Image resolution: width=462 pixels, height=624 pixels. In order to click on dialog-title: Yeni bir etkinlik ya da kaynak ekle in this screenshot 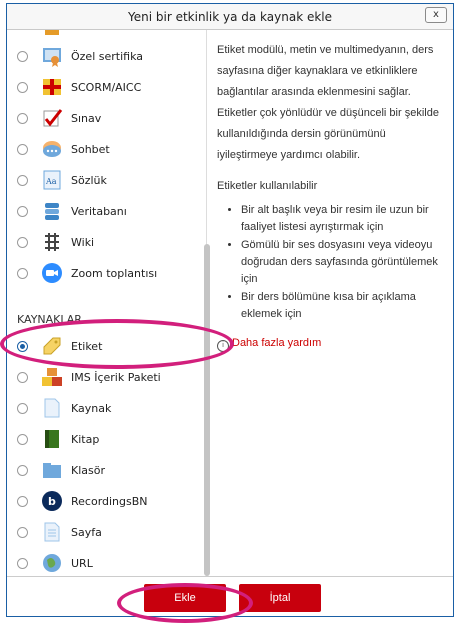, I will do `click(230, 17)`.